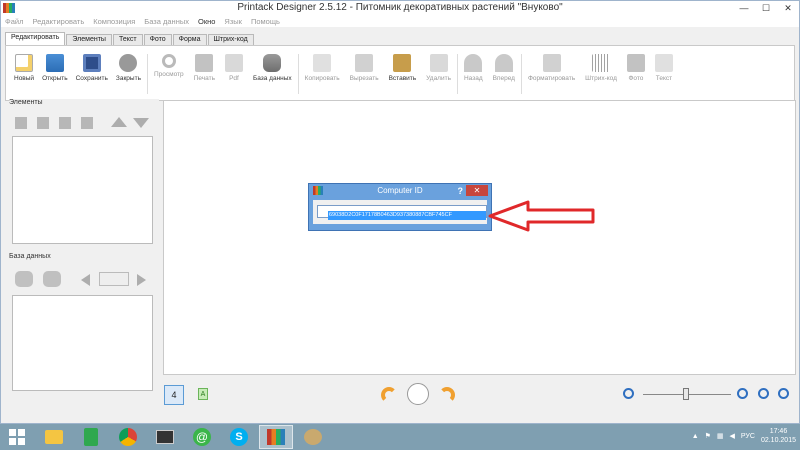 This screenshot has height=450, width=800. I want to click on zoom-fit-icon, so click(763, 393).